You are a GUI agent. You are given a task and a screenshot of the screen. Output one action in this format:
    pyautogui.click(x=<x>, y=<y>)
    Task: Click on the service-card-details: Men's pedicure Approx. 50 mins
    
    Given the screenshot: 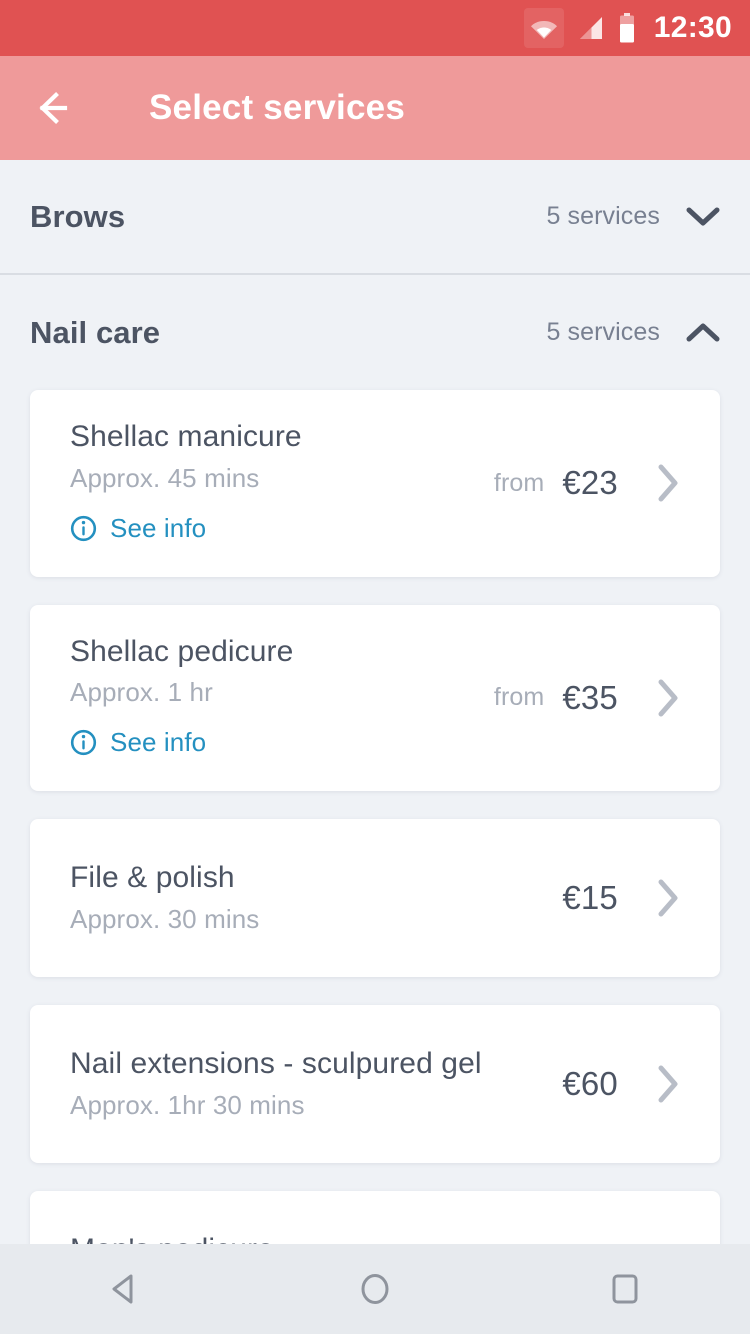 What is the action you would take?
    pyautogui.click(x=307, y=1223)
    